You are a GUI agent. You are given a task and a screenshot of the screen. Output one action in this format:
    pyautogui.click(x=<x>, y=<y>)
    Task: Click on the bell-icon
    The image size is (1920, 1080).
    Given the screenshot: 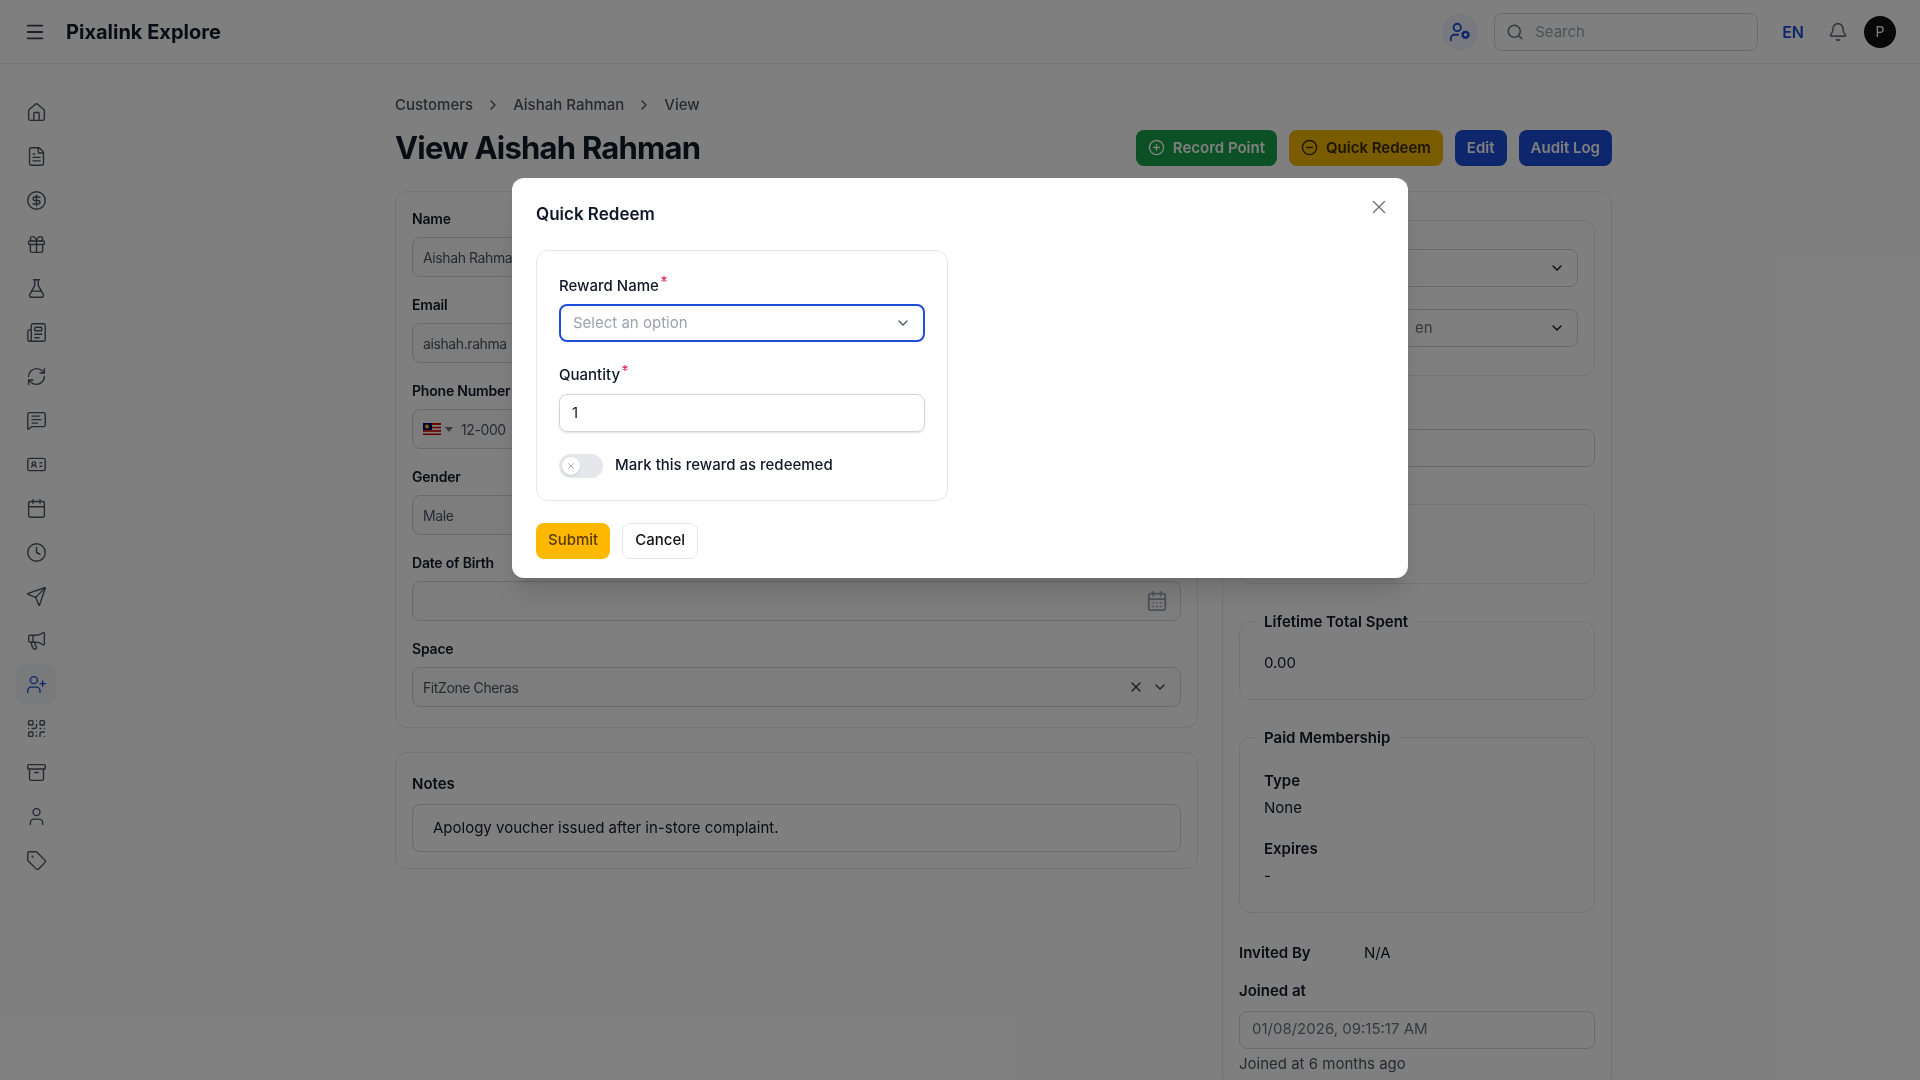 What is the action you would take?
    pyautogui.click(x=1838, y=31)
    